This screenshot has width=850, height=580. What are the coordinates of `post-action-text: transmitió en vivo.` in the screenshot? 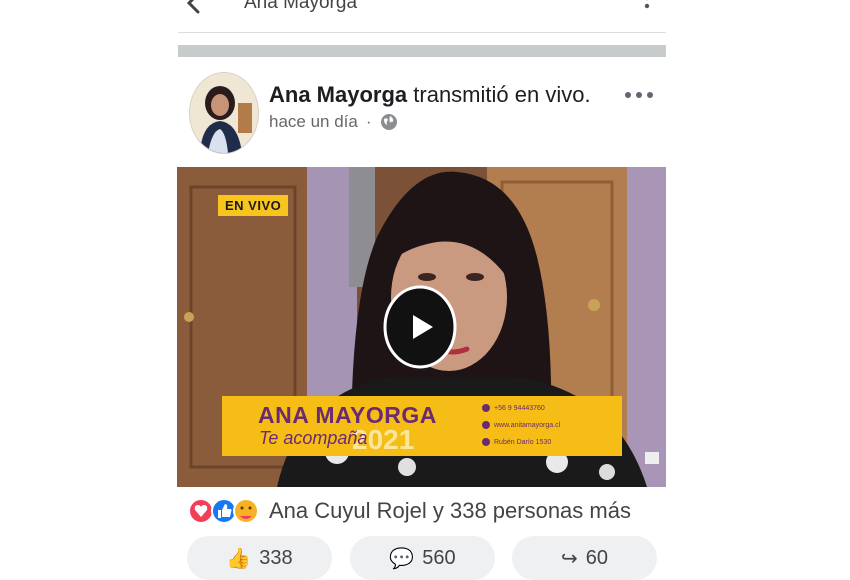 It's located at (498, 94).